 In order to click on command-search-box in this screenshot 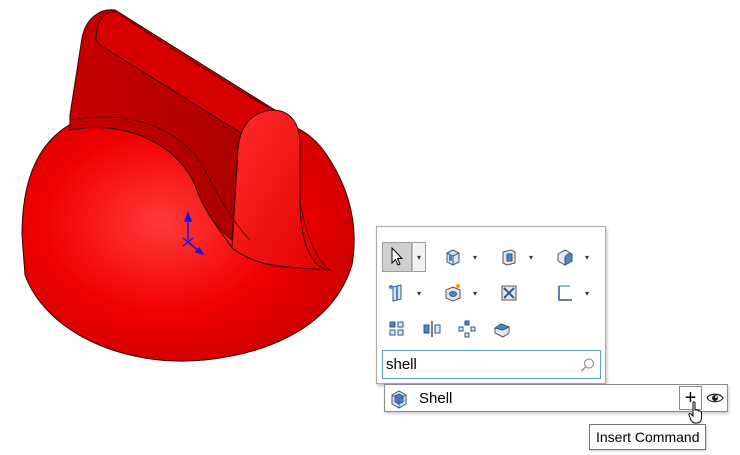, I will do `click(491, 364)`.